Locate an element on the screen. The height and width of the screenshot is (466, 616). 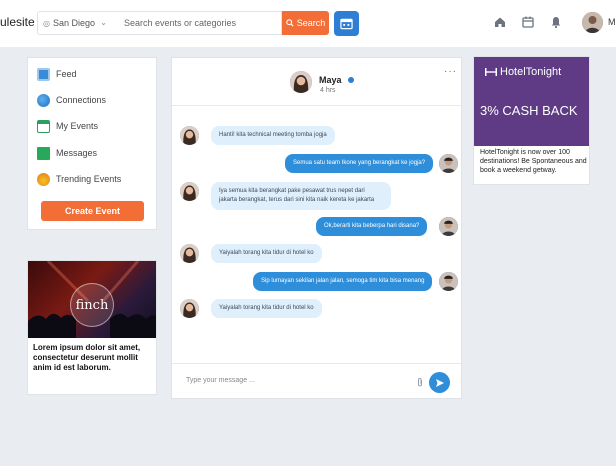
send-button is located at coordinates (439, 382).